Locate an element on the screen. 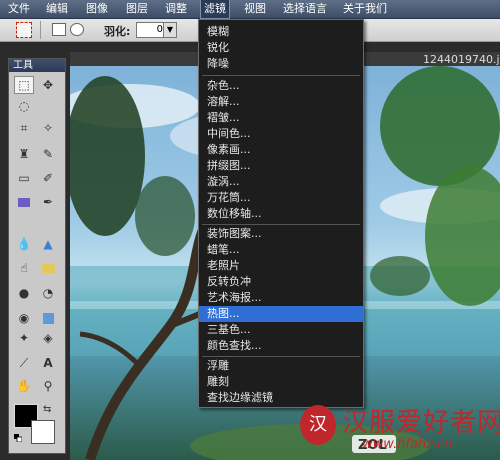  feather-label: 羽化: is located at coordinates (117, 31).